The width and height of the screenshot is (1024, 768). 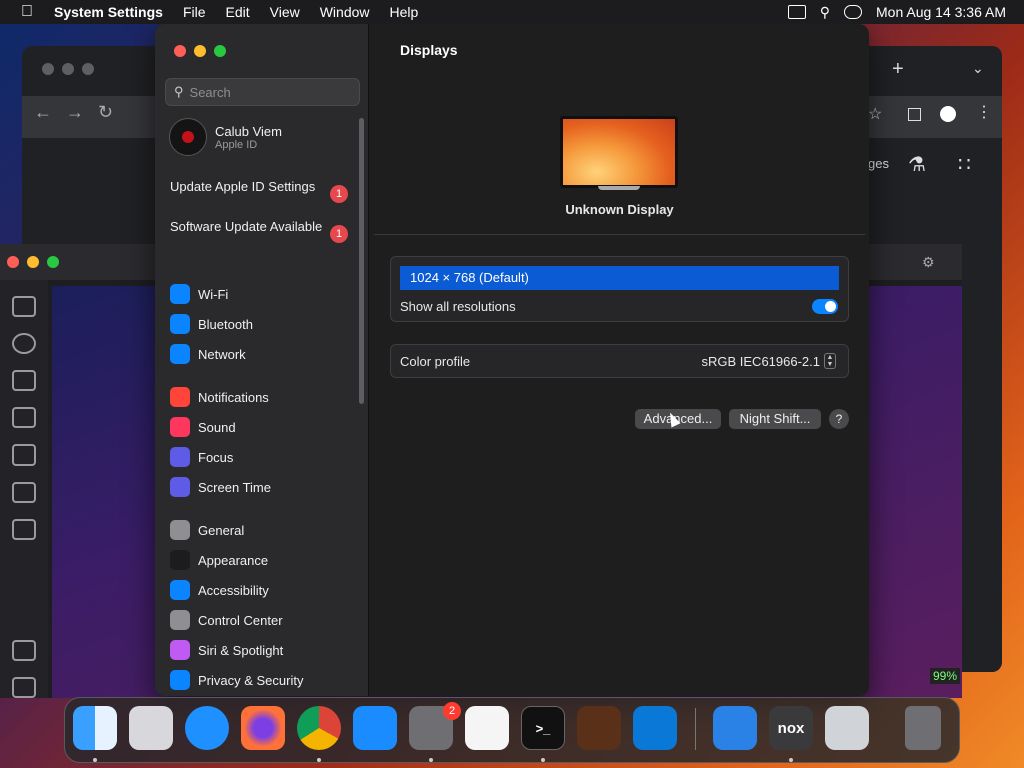 I want to click on sidebar-item-accessibility: Accessibility, so click(x=219, y=590).